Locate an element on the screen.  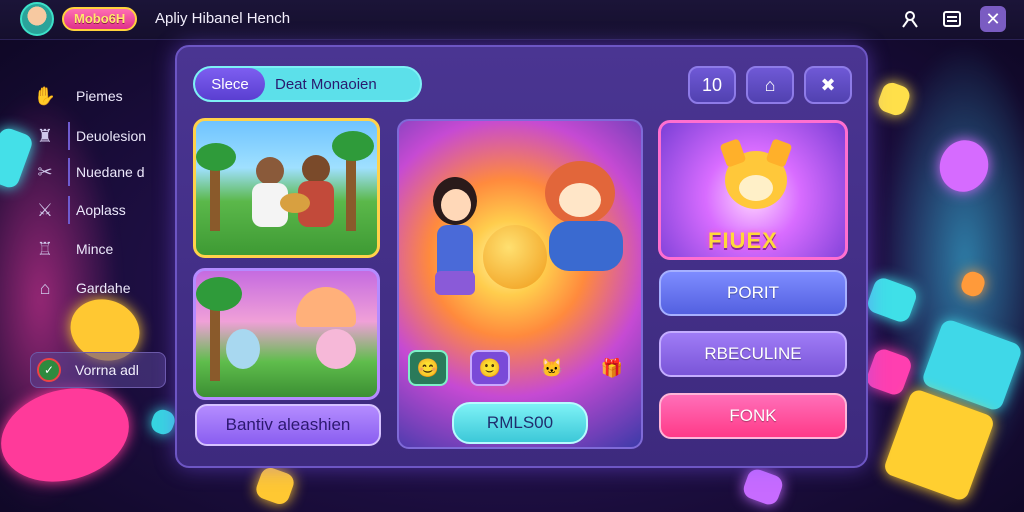
bear-body is located at coordinates (586, 246).